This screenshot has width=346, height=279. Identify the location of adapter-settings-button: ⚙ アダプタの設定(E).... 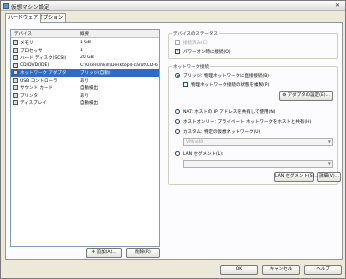
(306, 96).